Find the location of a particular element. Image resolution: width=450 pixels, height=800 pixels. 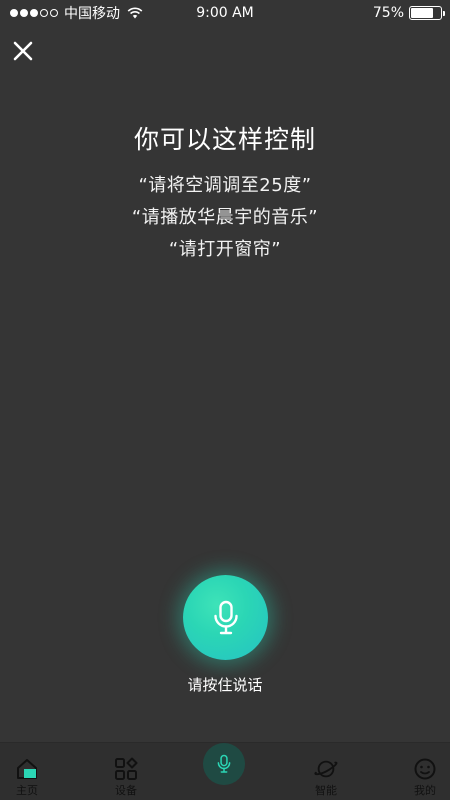

page-title: 你可以这样控制 is located at coordinates (224, 139).